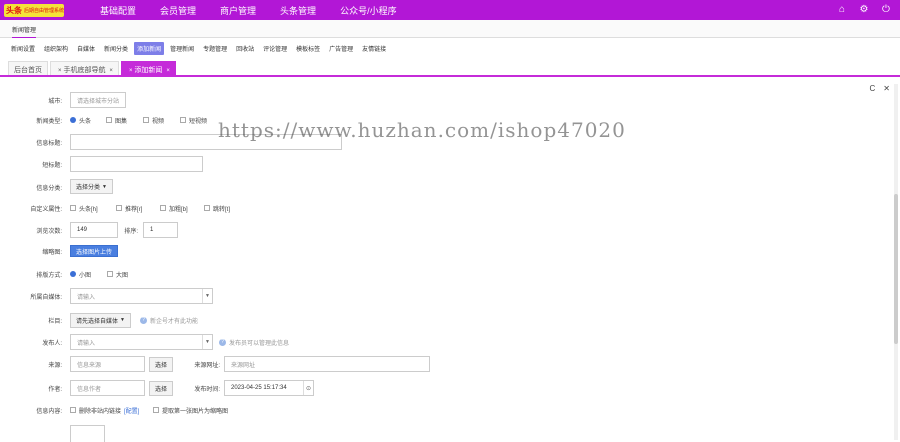 The image size is (900, 442). I want to click on publisher-hint: ? 发布员可以管理此信息, so click(254, 342).